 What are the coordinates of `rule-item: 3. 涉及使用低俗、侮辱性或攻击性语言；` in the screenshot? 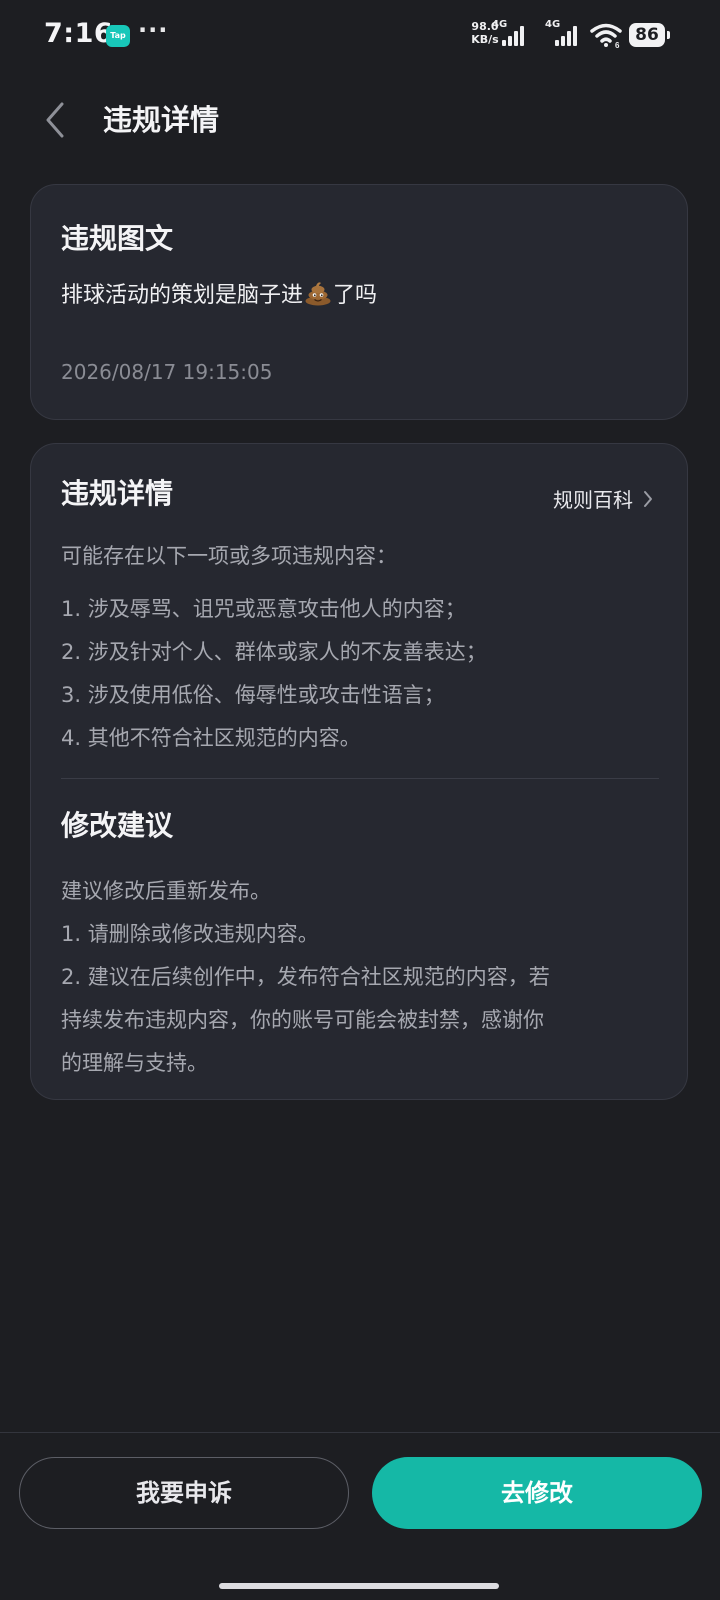 It's located at (253, 695).